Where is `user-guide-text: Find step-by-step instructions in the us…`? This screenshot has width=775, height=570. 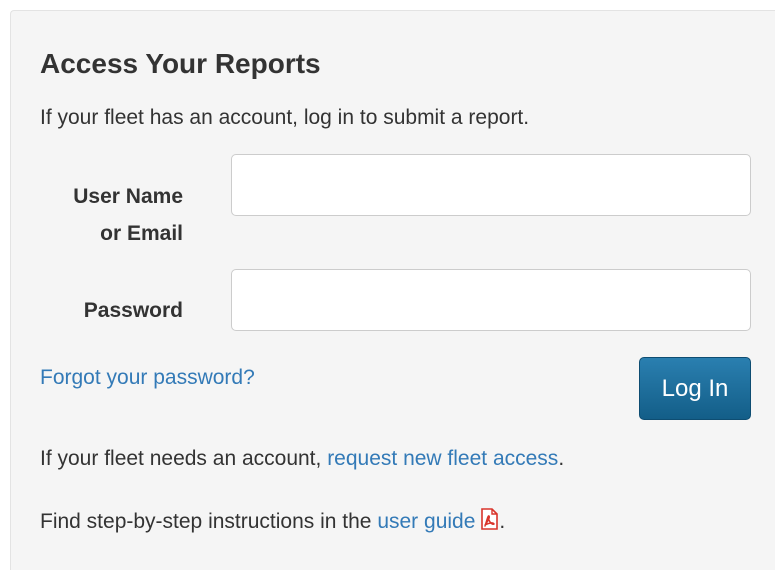 user-guide-text: Find step-by-step instructions in the us… is located at coordinates (272, 521).